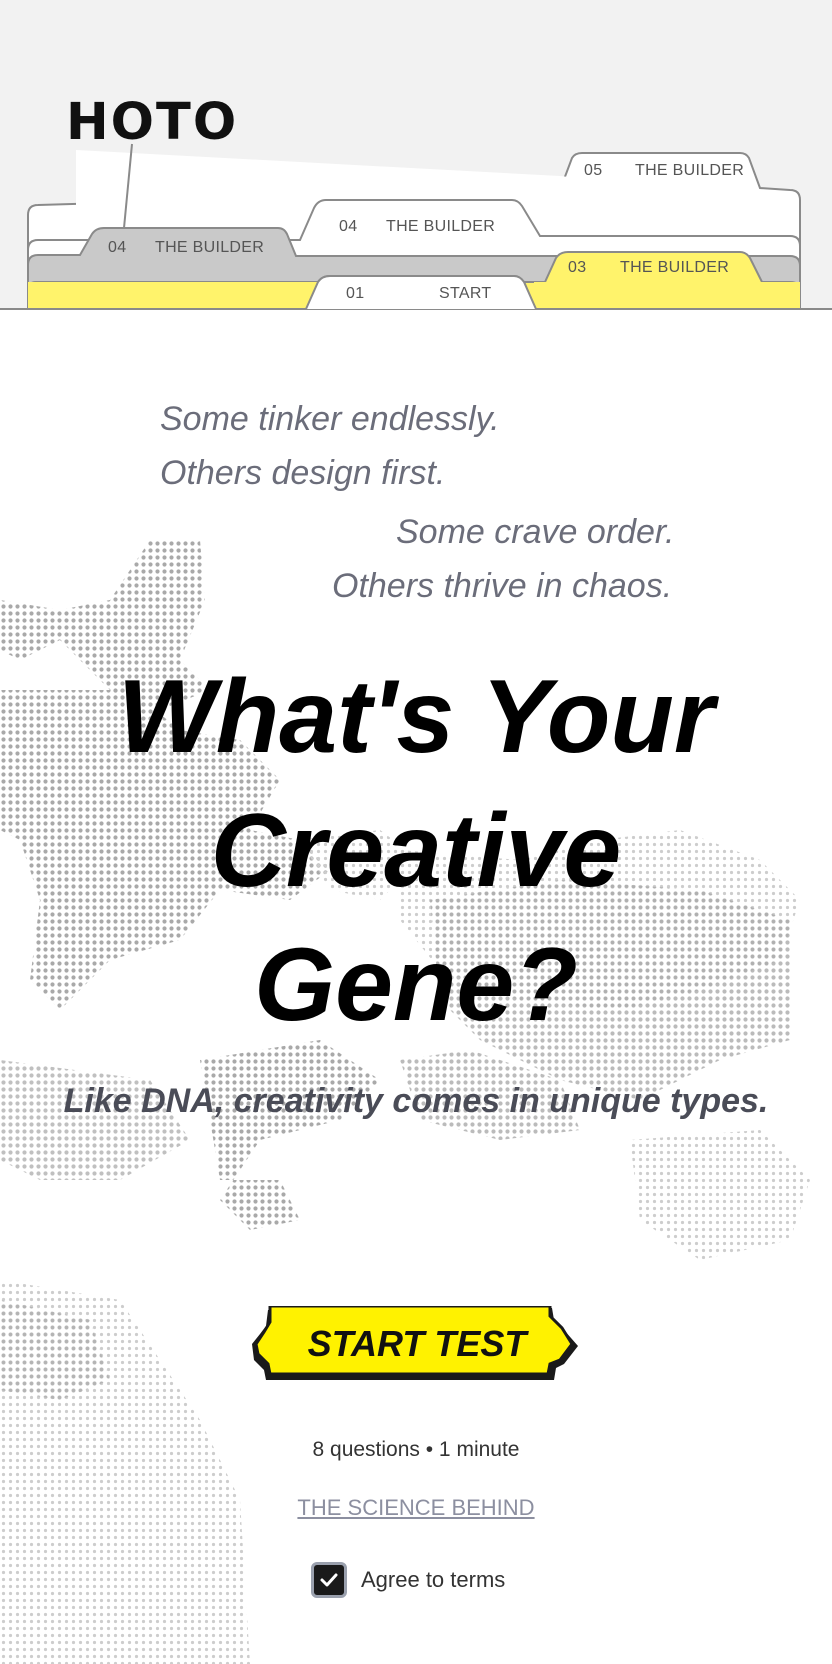  I want to click on test-meta: 8 questions • 1 minute, so click(416, 1449).